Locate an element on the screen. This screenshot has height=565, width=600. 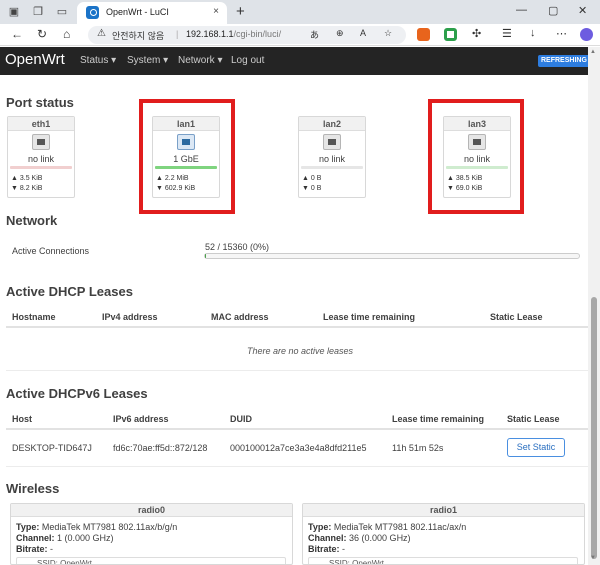
menu-network: Network ▾ is located at coordinates (200, 60).